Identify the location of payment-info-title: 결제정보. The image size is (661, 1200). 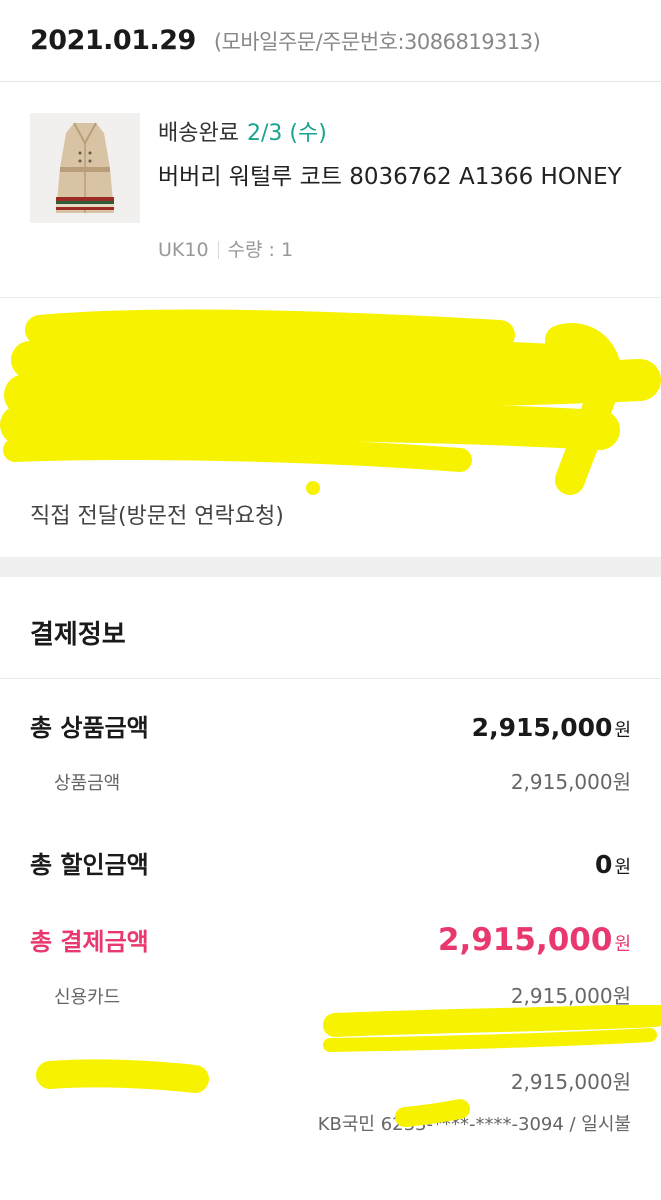
(78, 635).